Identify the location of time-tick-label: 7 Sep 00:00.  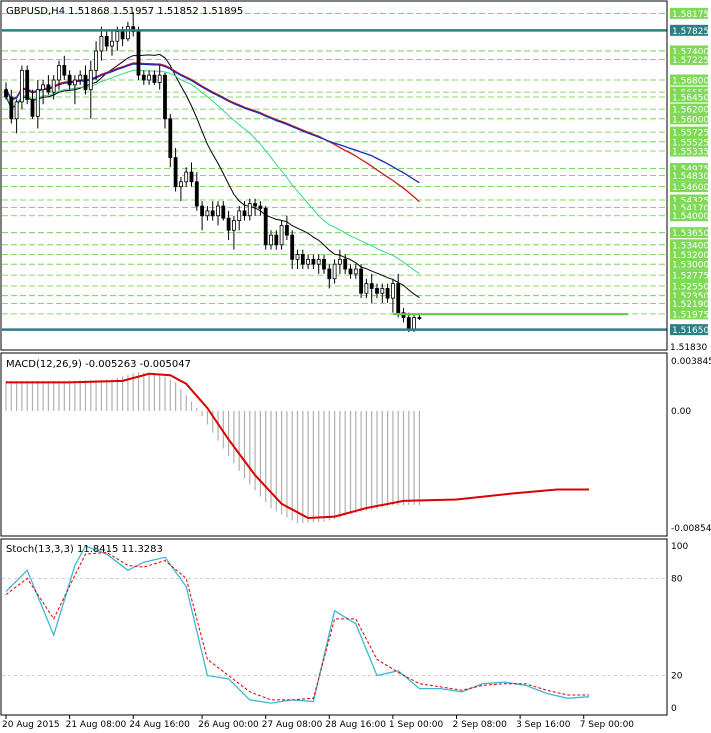
(607, 725).